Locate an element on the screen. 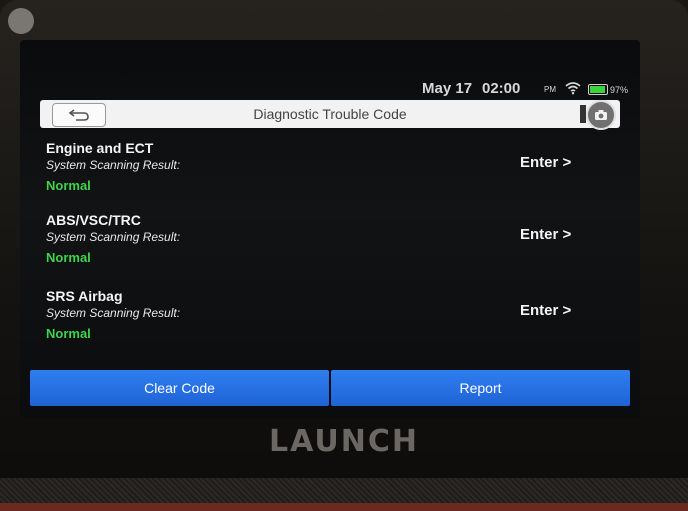  wifi-icon is located at coordinates (573, 90).